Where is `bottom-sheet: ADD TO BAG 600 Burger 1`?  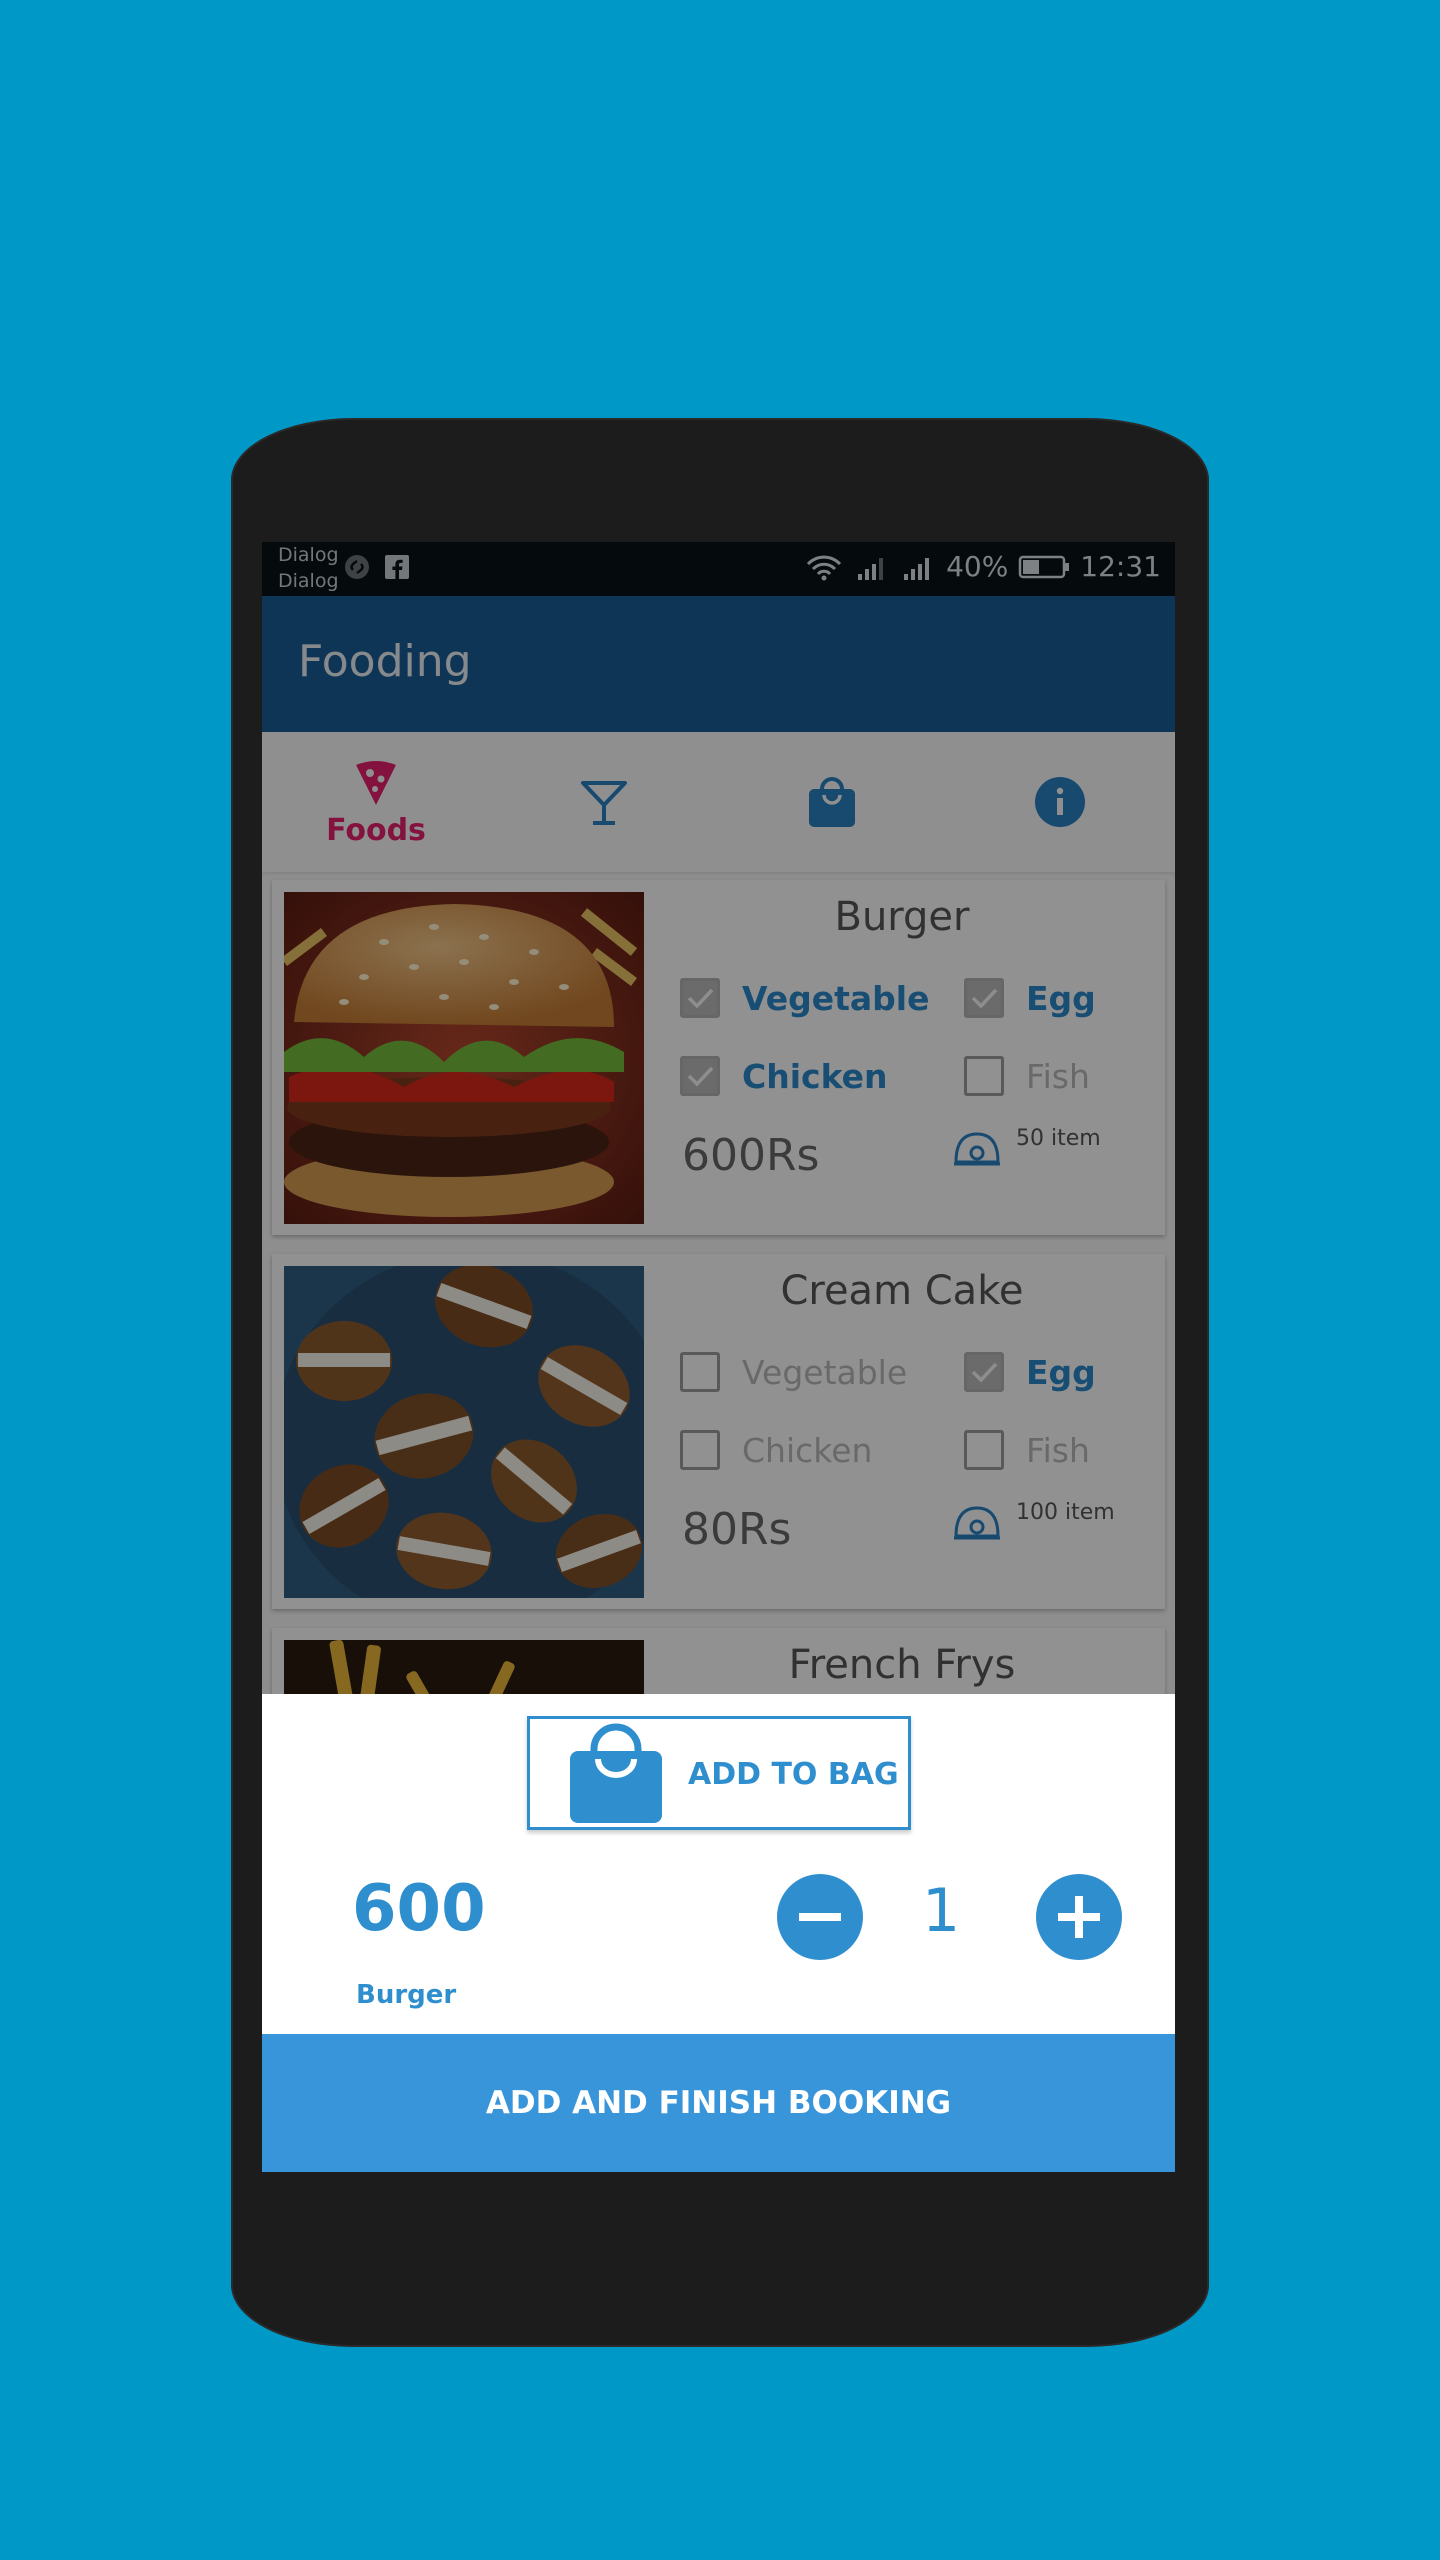 bottom-sheet: ADD TO BAG 600 Burger 1 is located at coordinates (718, 1864).